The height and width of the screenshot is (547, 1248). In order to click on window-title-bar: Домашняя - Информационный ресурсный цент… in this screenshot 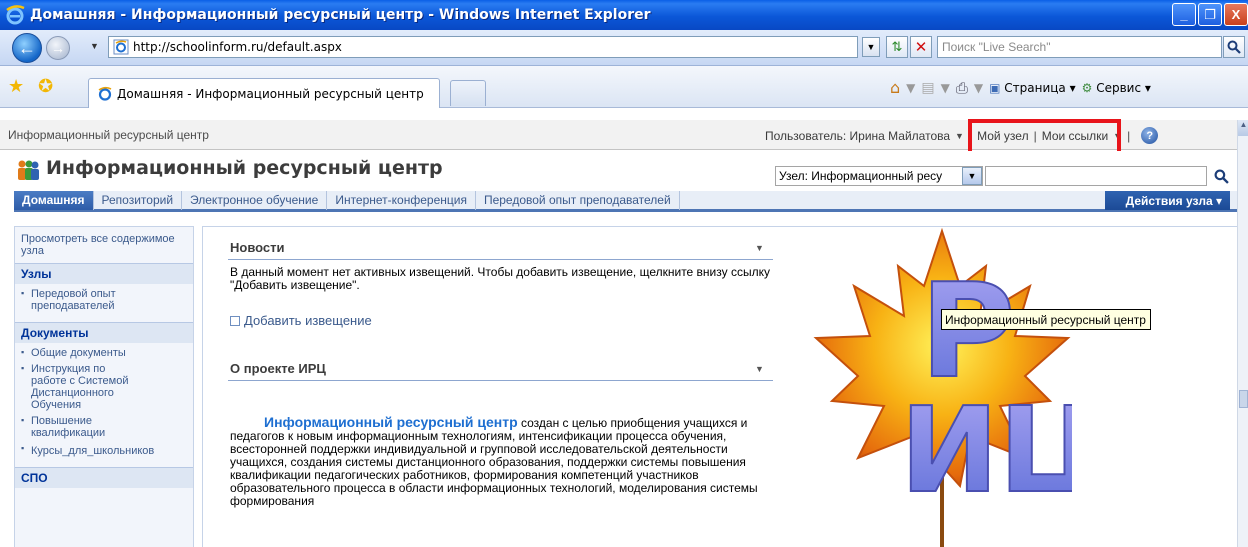, I will do `click(624, 15)`.